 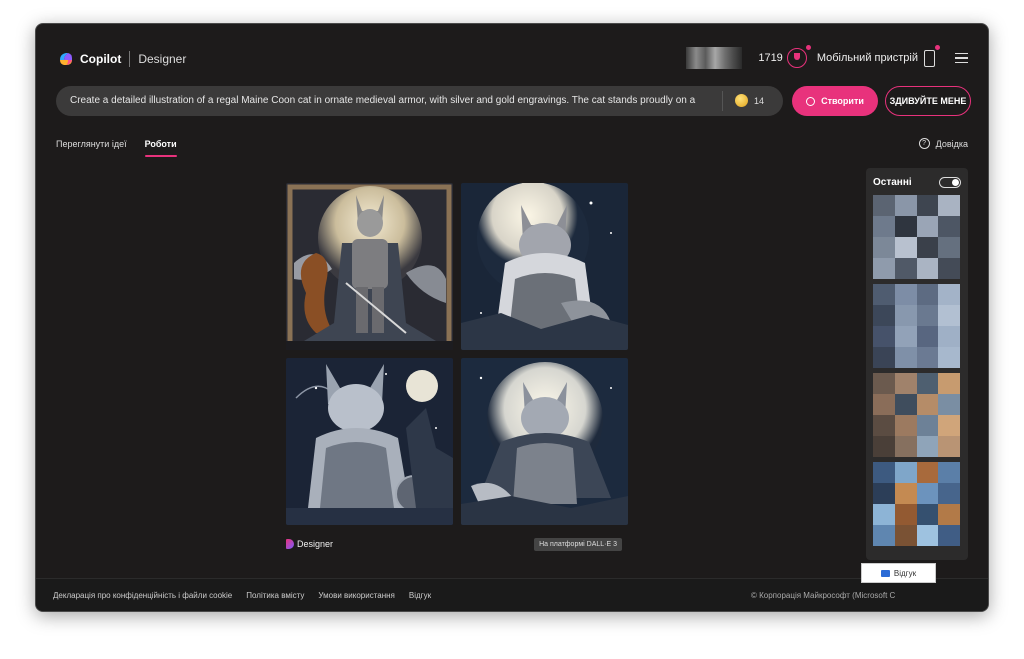 I want to click on designer-logo-icon, so click(x=290, y=544).